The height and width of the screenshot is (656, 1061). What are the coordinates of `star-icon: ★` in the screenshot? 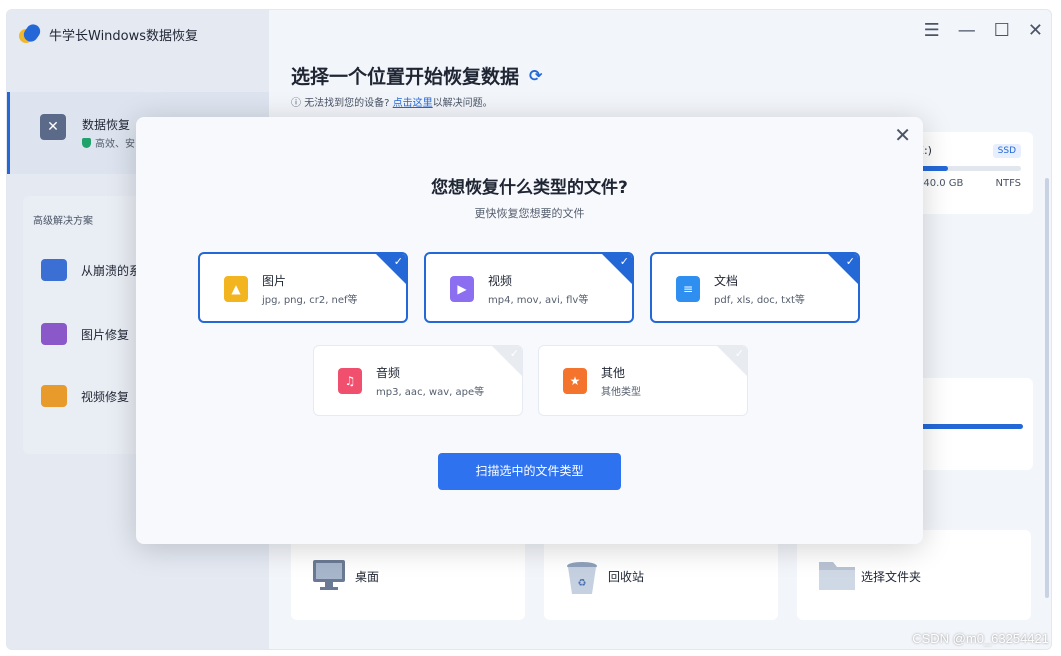 It's located at (575, 381).